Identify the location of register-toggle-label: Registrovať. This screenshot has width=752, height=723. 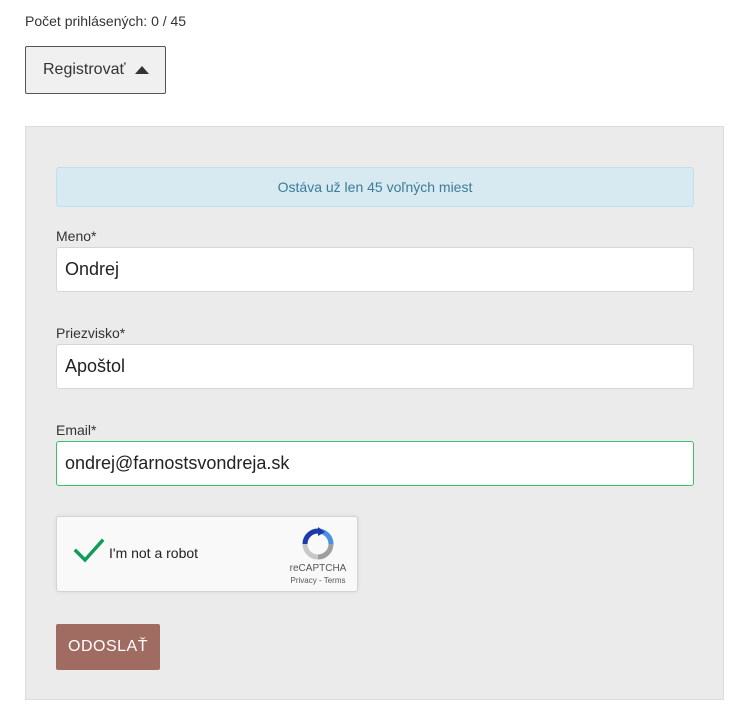
(84, 69).